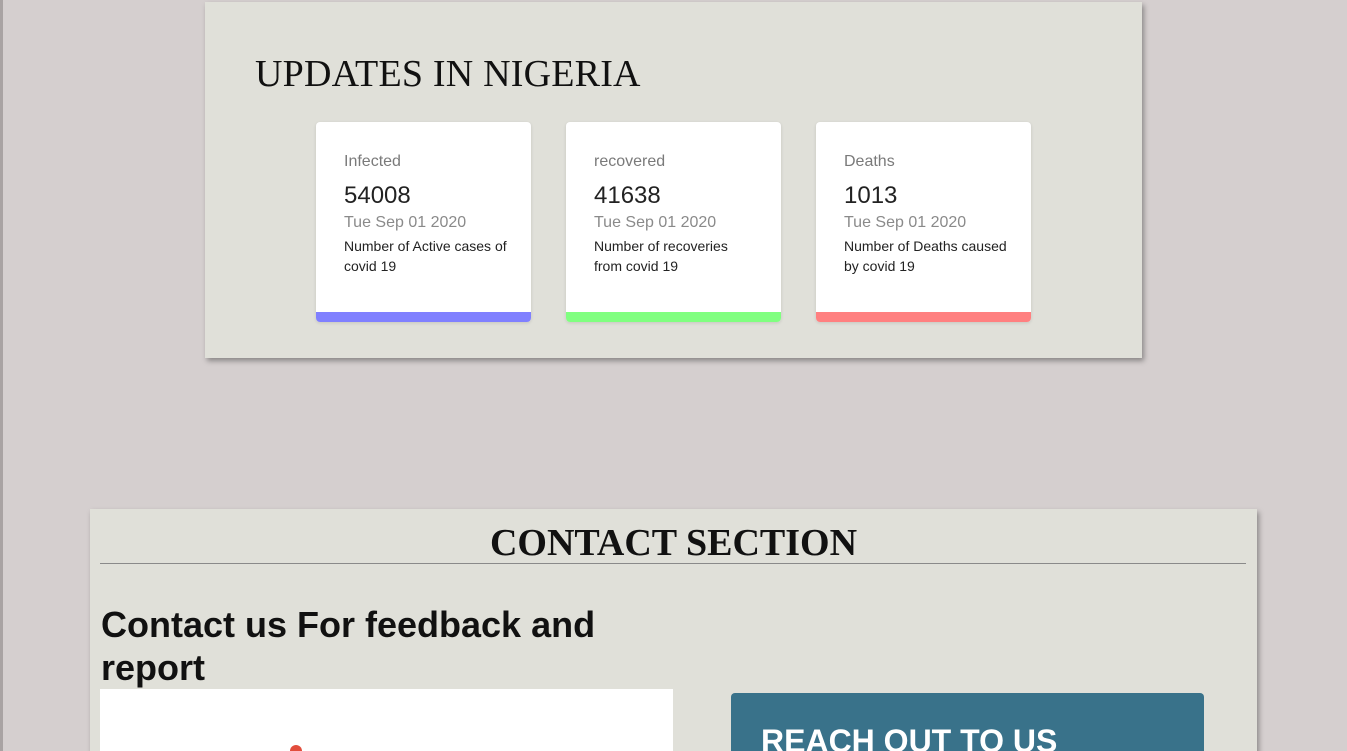  What do you see at coordinates (425, 256) in the screenshot?
I see `infected-description: Number of Active cases of covid 19` at bounding box center [425, 256].